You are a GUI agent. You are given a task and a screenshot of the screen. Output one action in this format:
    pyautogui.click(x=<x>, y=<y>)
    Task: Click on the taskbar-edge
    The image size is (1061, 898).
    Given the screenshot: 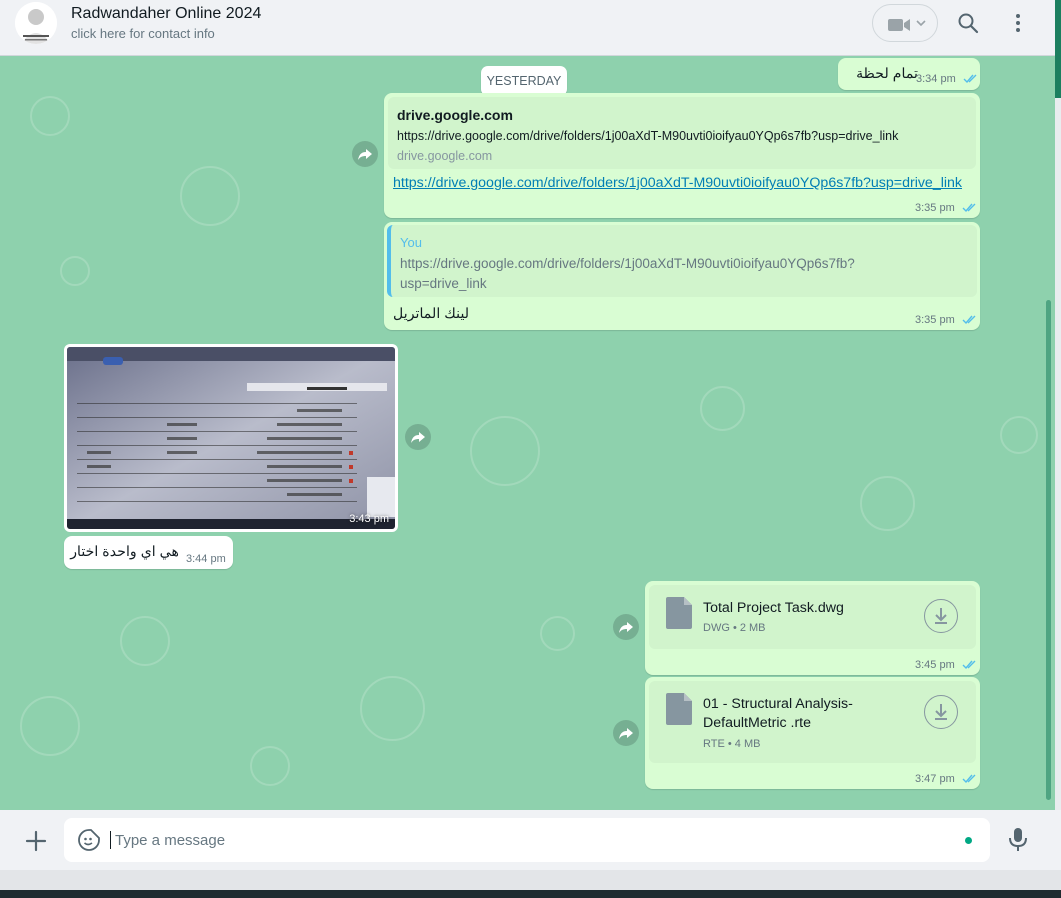 What is the action you would take?
    pyautogui.click(x=530, y=894)
    